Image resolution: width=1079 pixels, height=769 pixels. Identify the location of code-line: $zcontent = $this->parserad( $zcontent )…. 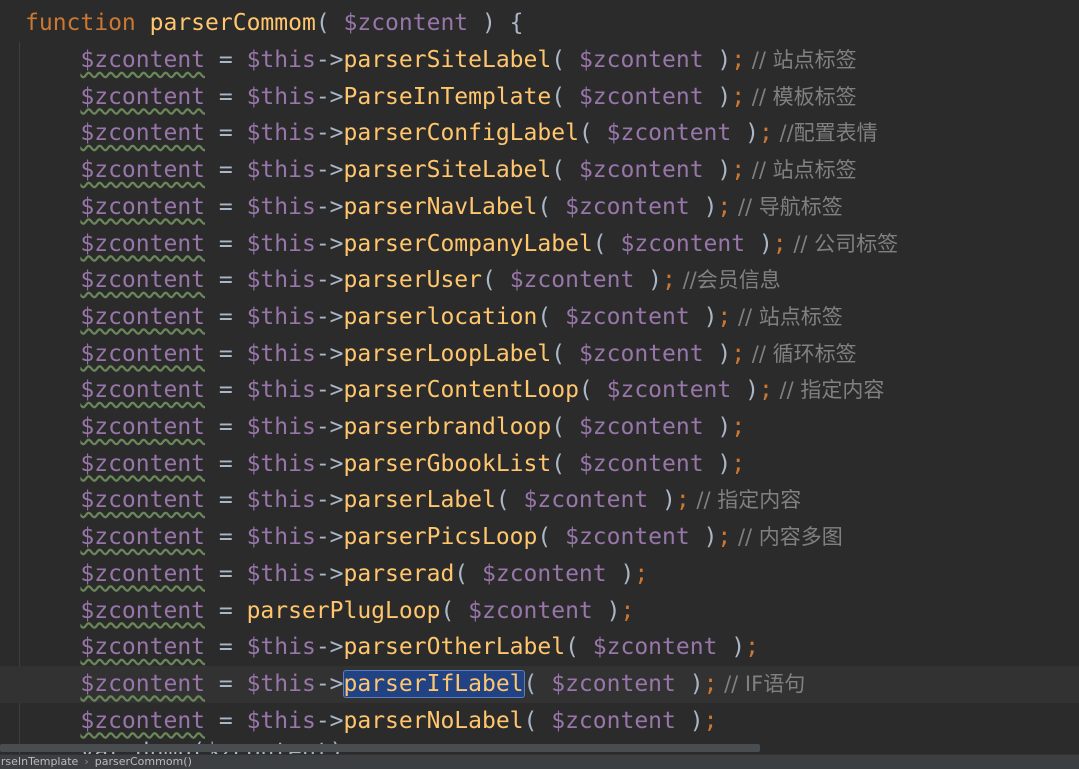
(539, 574).